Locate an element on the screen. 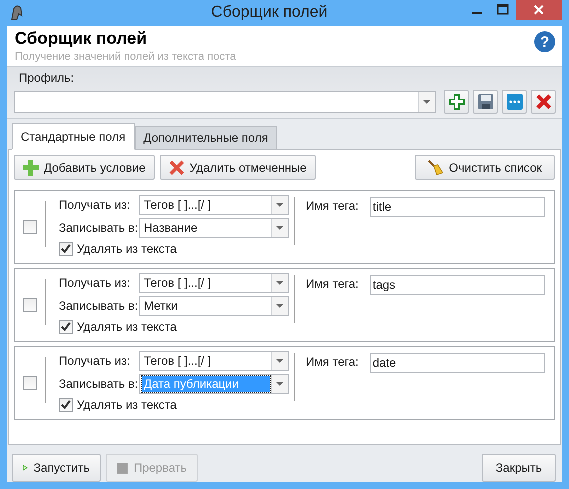 This screenshot has height=489, width=569. profile-label: Профиль: is located at coordinates (47, 78).